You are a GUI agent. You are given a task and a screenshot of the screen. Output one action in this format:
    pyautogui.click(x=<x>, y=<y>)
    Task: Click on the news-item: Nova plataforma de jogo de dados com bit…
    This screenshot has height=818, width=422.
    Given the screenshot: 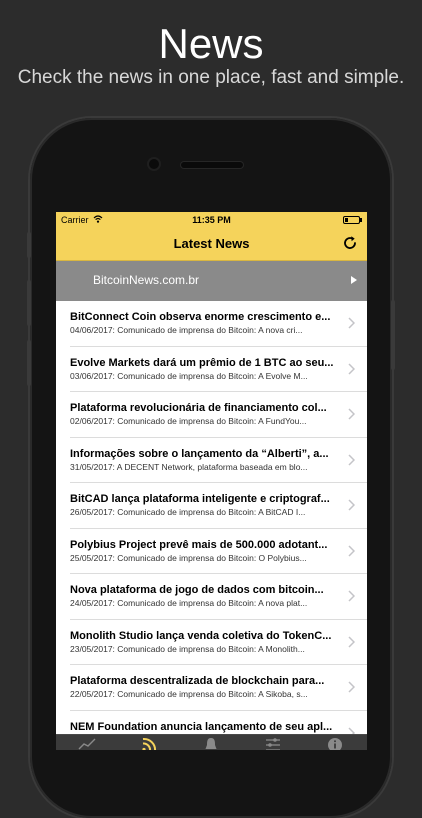 What is the action you would take?
    pyautogui.click(x=211, y=597)
    